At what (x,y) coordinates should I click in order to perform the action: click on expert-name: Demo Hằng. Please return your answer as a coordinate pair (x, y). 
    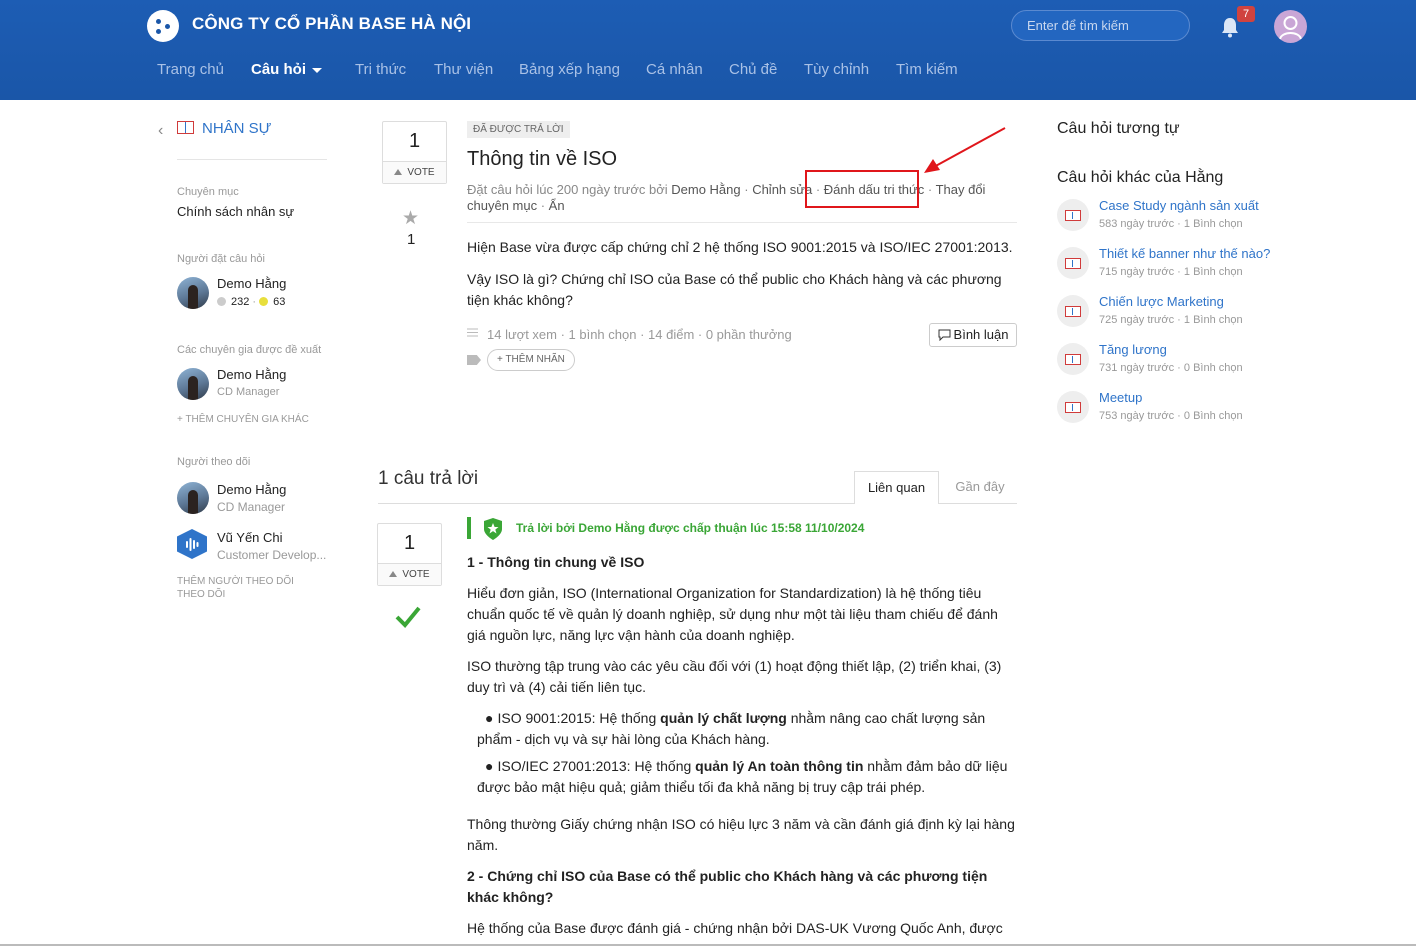
    Looking at the image, I should click on (251, 374).